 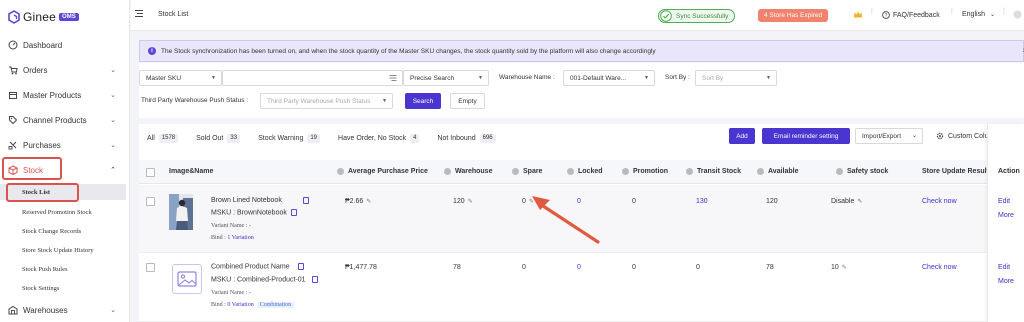 I want to click on safety-value: 10, so click(x=835, y=267).